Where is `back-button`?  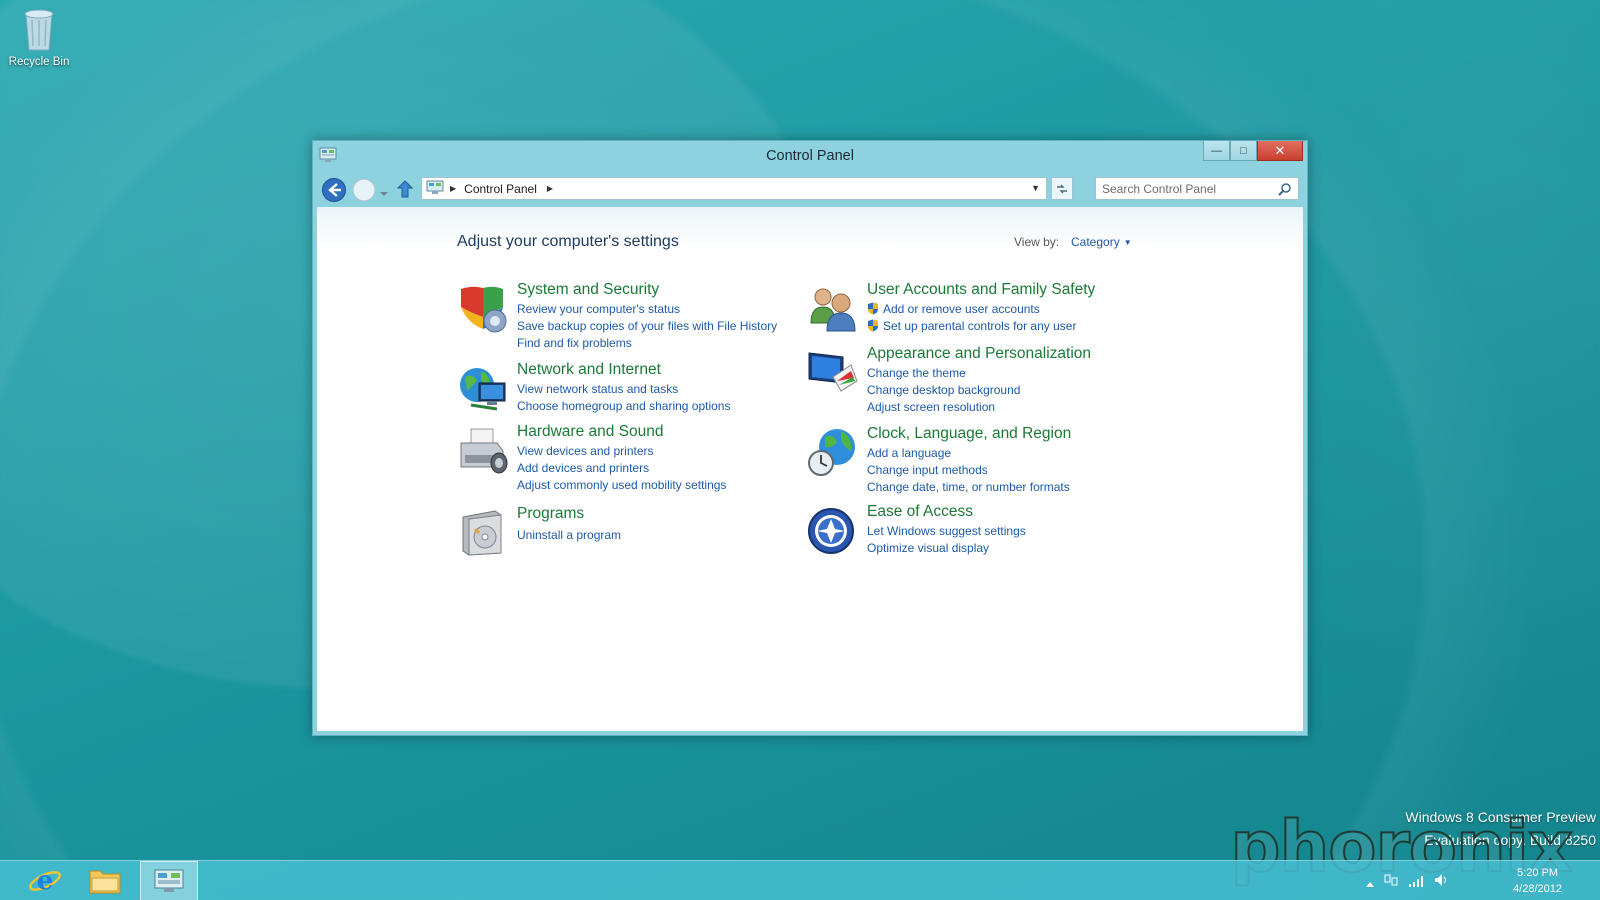 back-button is located at coordinates (334, 192).